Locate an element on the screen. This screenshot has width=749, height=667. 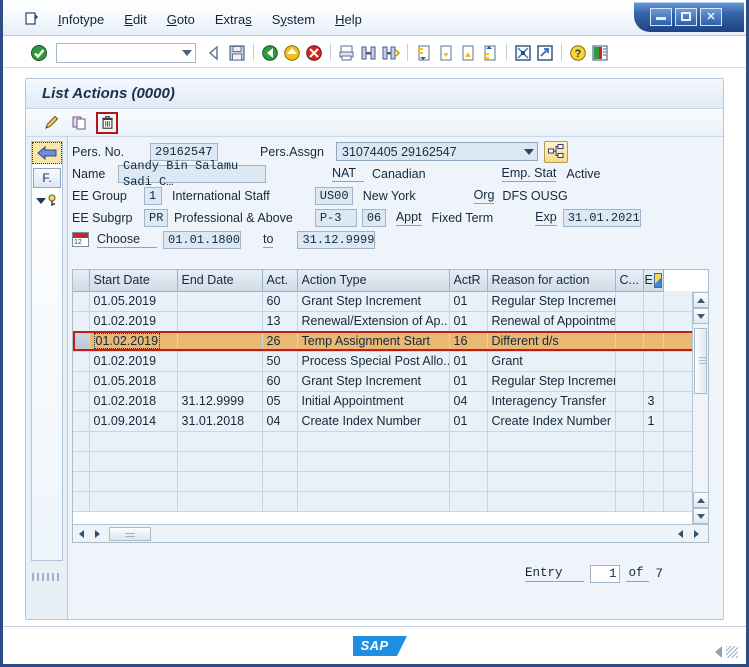
first-page-icon is located at coordinates (424, 53).